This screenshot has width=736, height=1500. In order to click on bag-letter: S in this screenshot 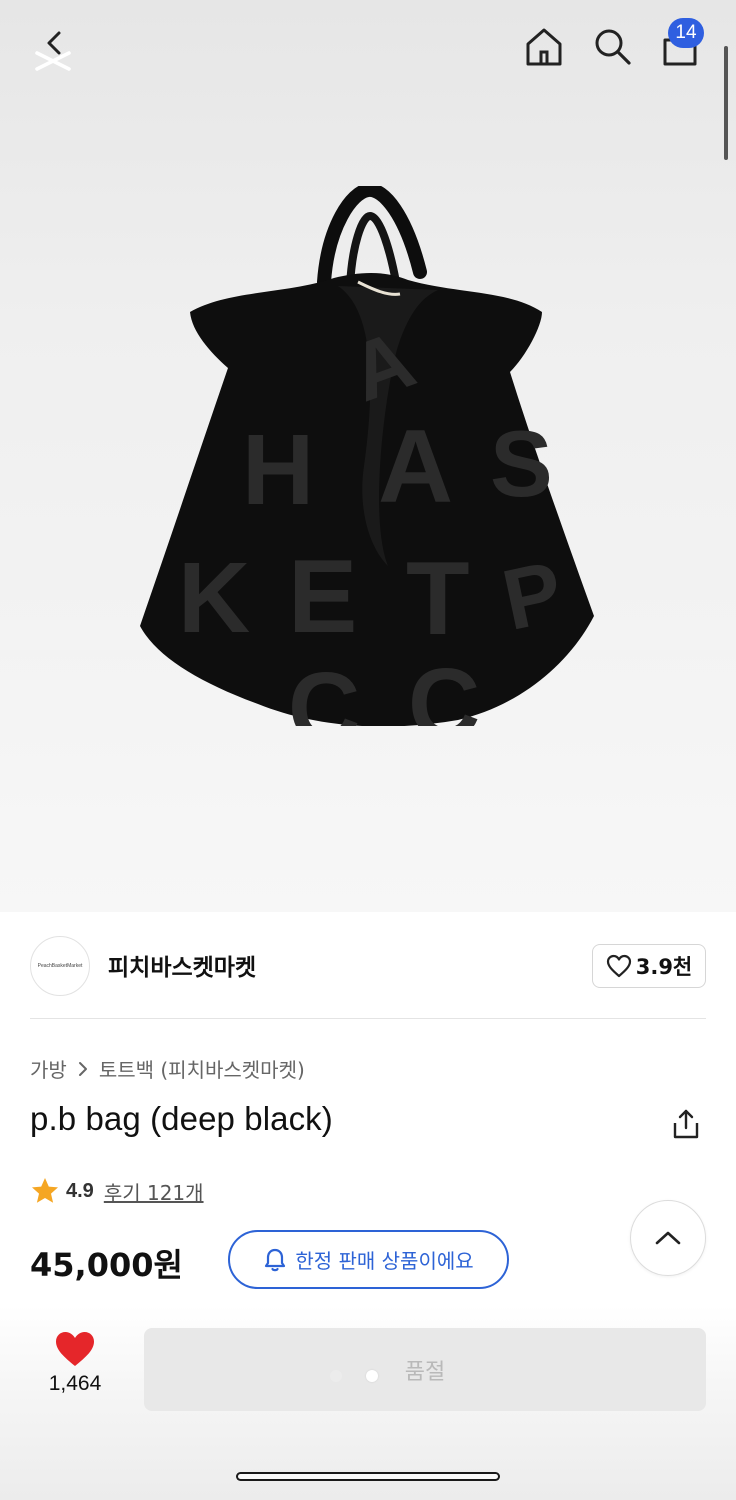, I will do `click(521, 463)`.